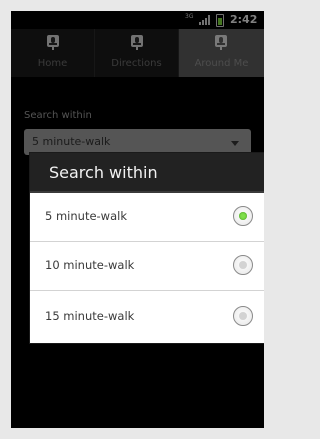  What do you see at coordinates (90, 316) in the screenshot?
I see `option-label: 15 minute-walk` at bounding box center [90, 316].